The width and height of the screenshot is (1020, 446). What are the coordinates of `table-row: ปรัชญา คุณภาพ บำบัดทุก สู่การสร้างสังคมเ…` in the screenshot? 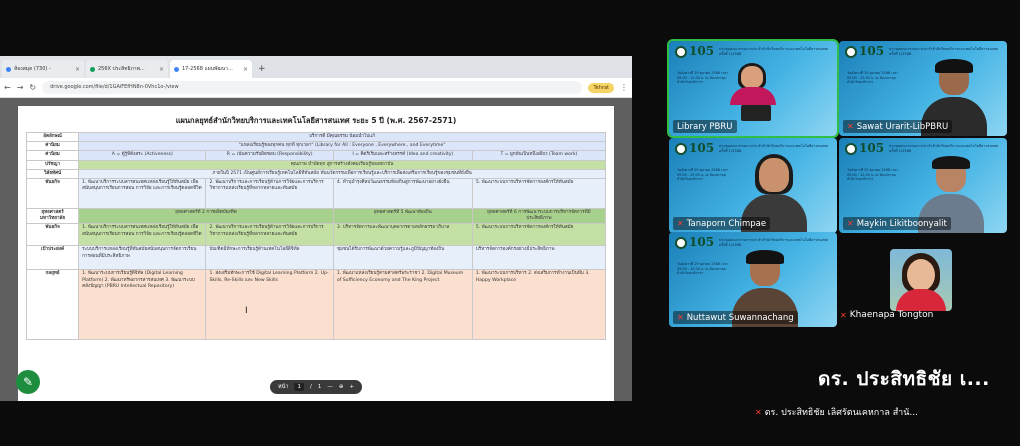 It's located at (315, 164).